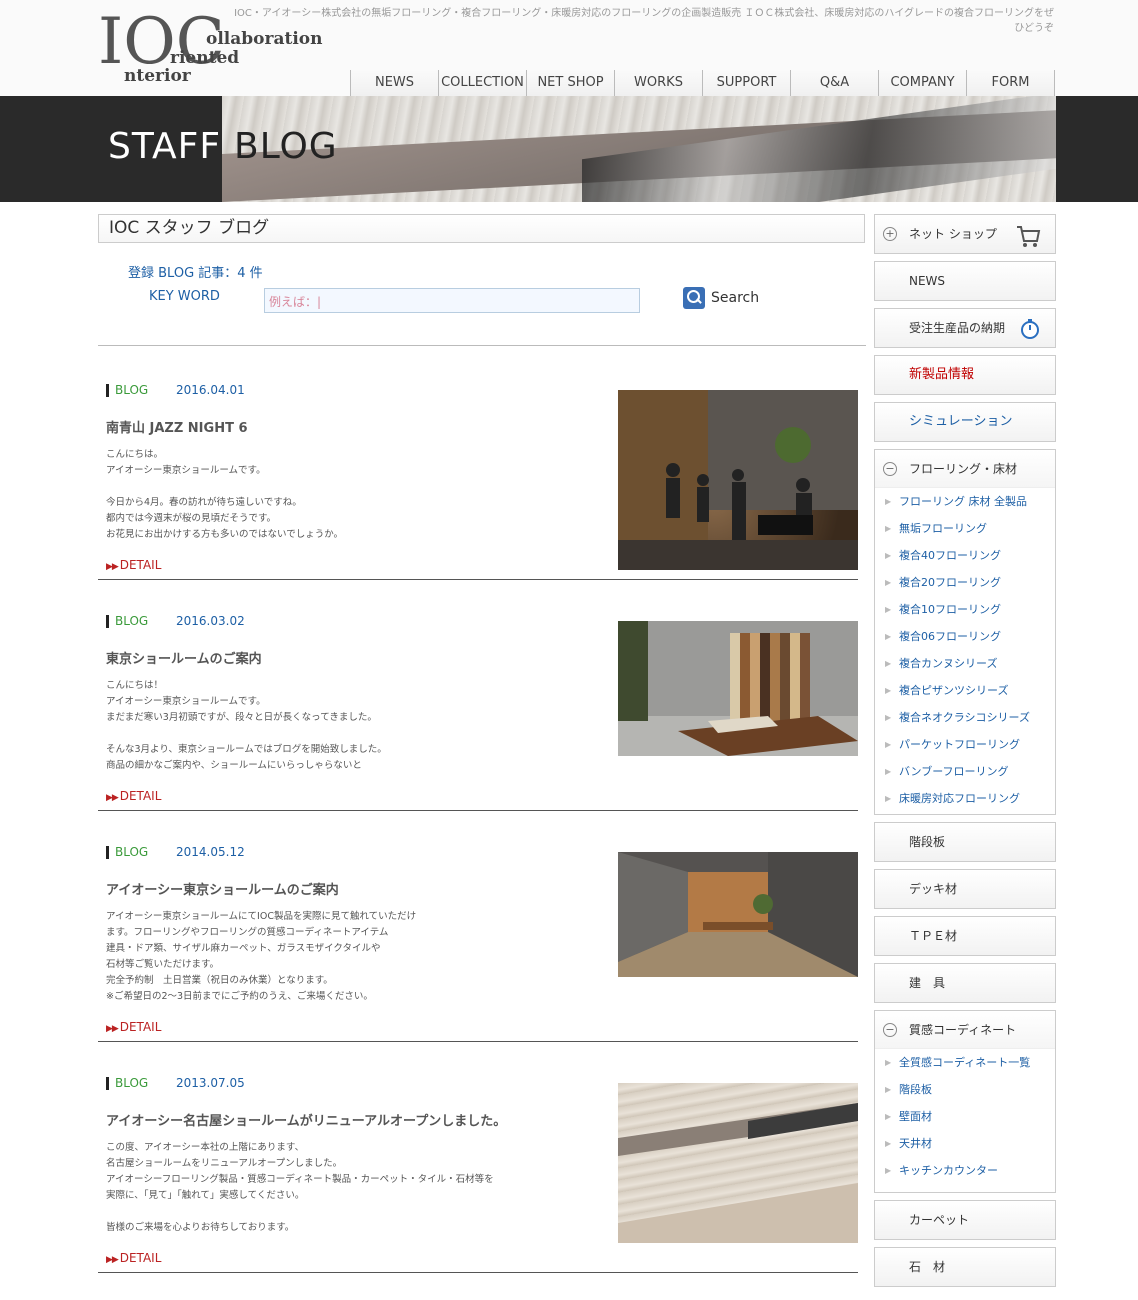 This screenshot has height=1300, width=1138. What do you see at coordinates (735, 298) in the screenshot?
I see `search-button-label: Search` at bounding box center [735, 298].